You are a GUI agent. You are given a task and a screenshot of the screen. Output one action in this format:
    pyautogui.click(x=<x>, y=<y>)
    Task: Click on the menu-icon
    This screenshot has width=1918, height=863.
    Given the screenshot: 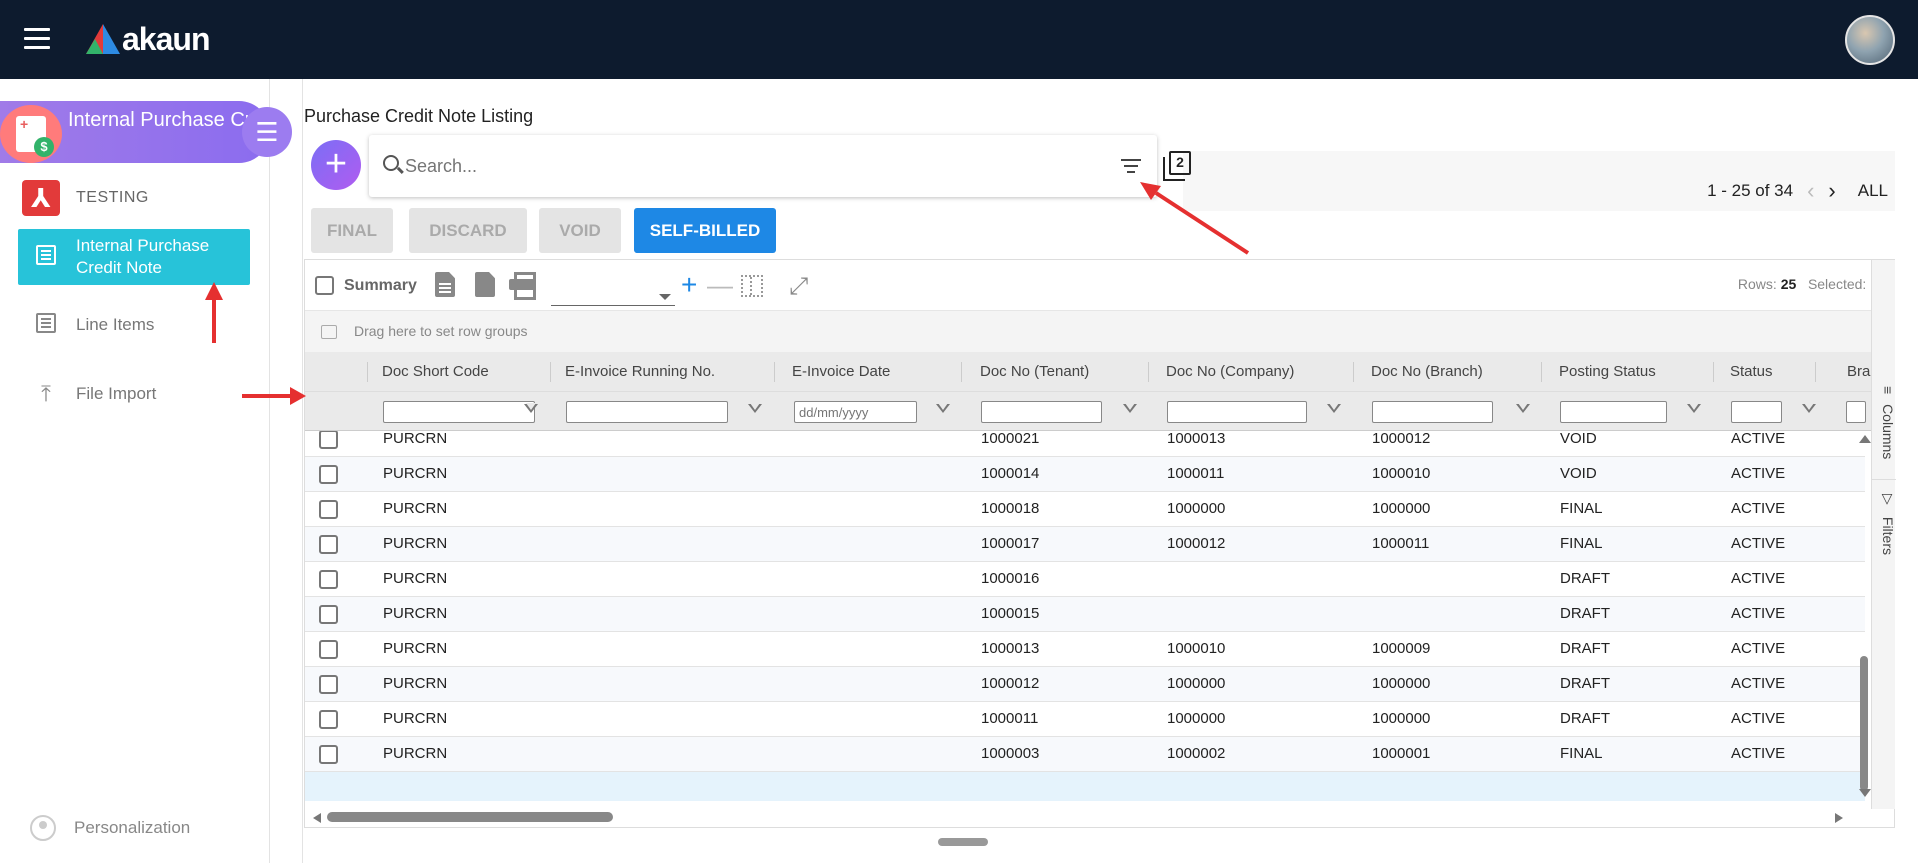 What is the action you would take?
    pyautogui.click(x=37, y=39)
    